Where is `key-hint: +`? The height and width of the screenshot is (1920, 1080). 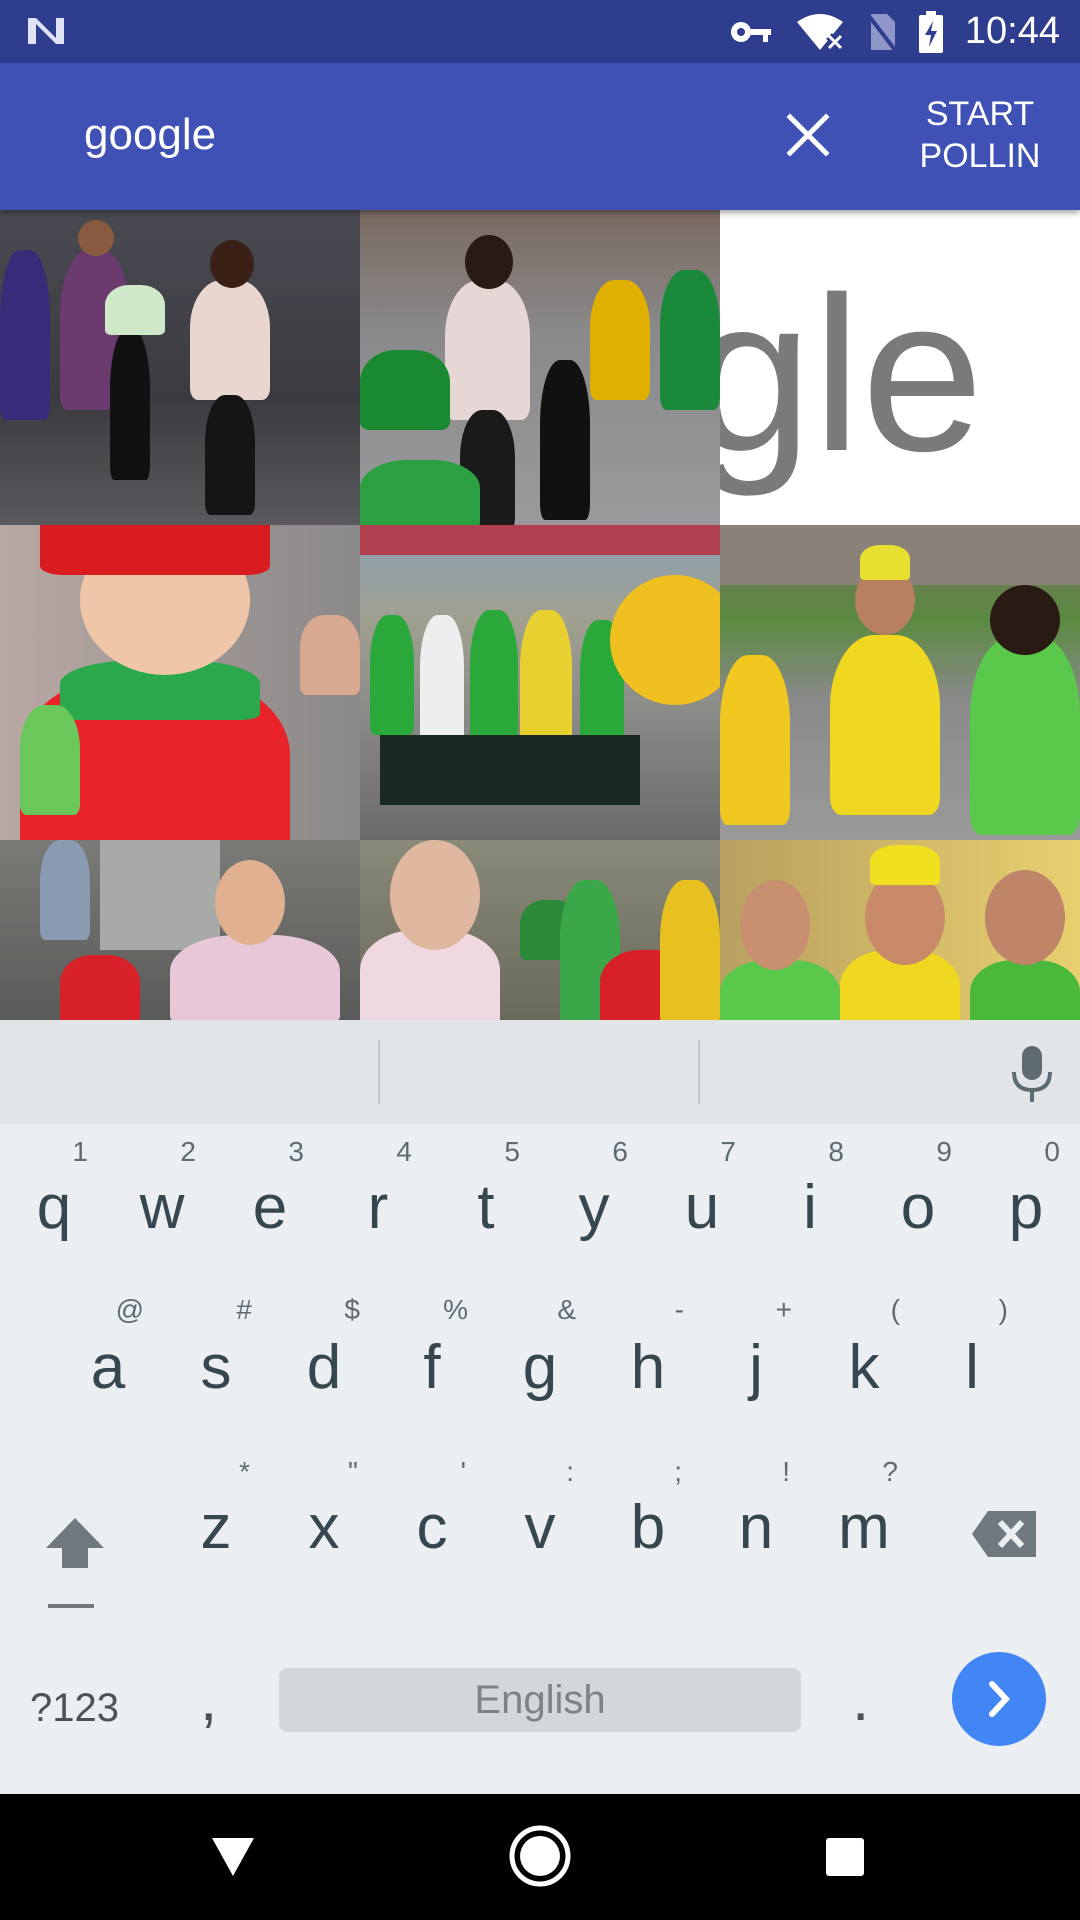
key-hint: + is located at coordinates (783, 1309).